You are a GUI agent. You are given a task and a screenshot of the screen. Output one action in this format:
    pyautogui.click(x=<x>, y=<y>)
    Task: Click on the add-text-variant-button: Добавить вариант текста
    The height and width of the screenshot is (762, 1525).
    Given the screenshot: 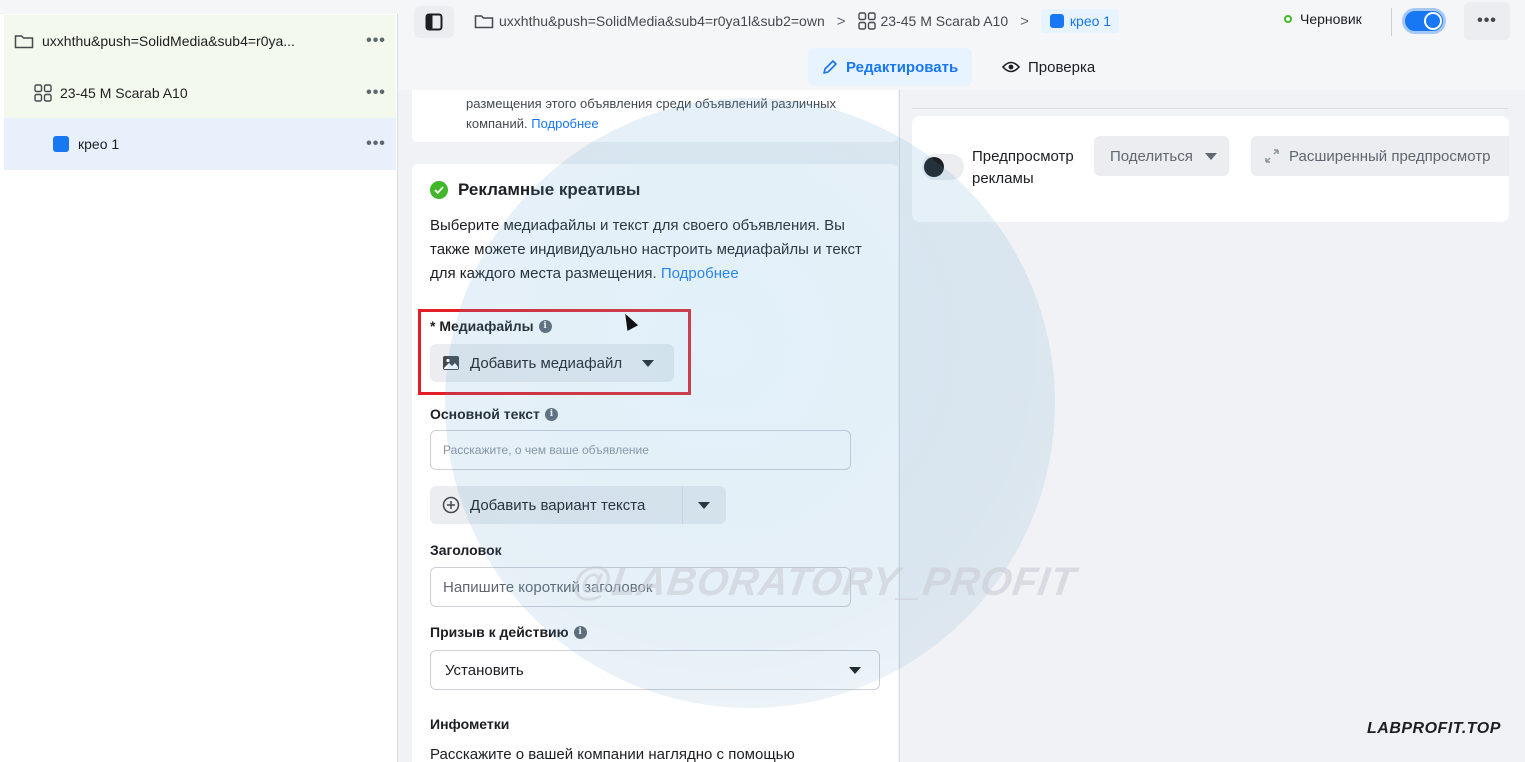 What is the action you would take?
    pyautogui.click(x=578, y=505)
    